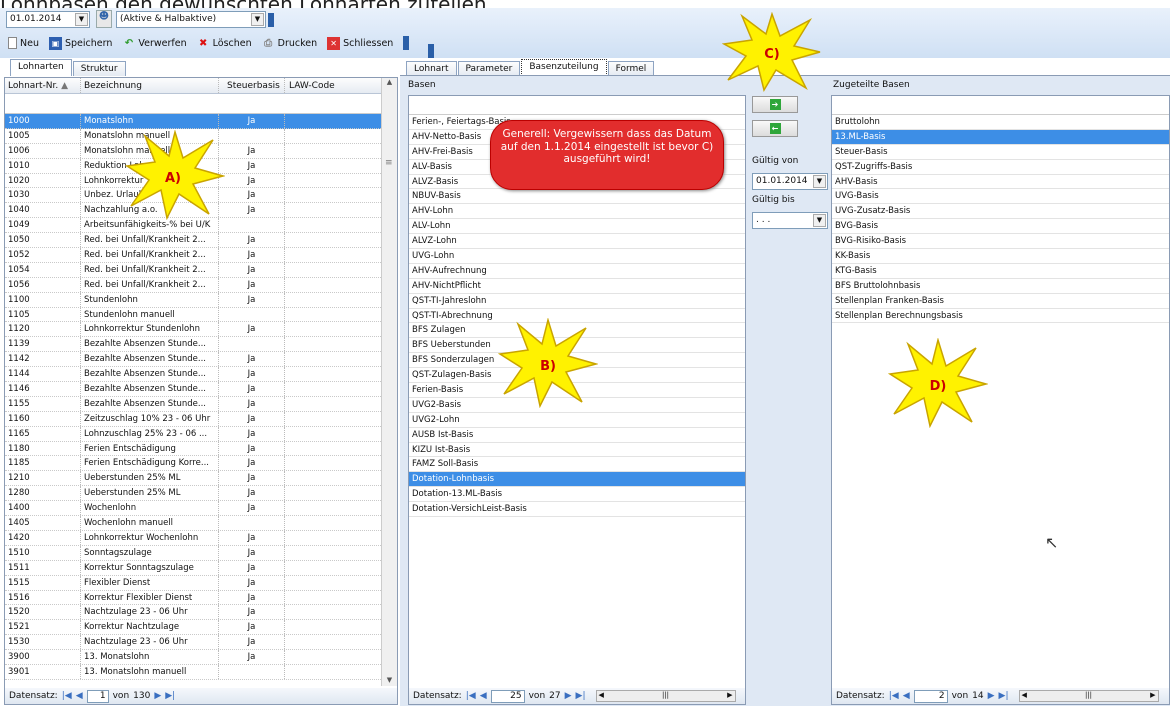 This screenshot has height=706, width=1170. Describe the element at coordinates (577, 256) in the screenshot. I see `list-item: UVG-Lohn` at that location.